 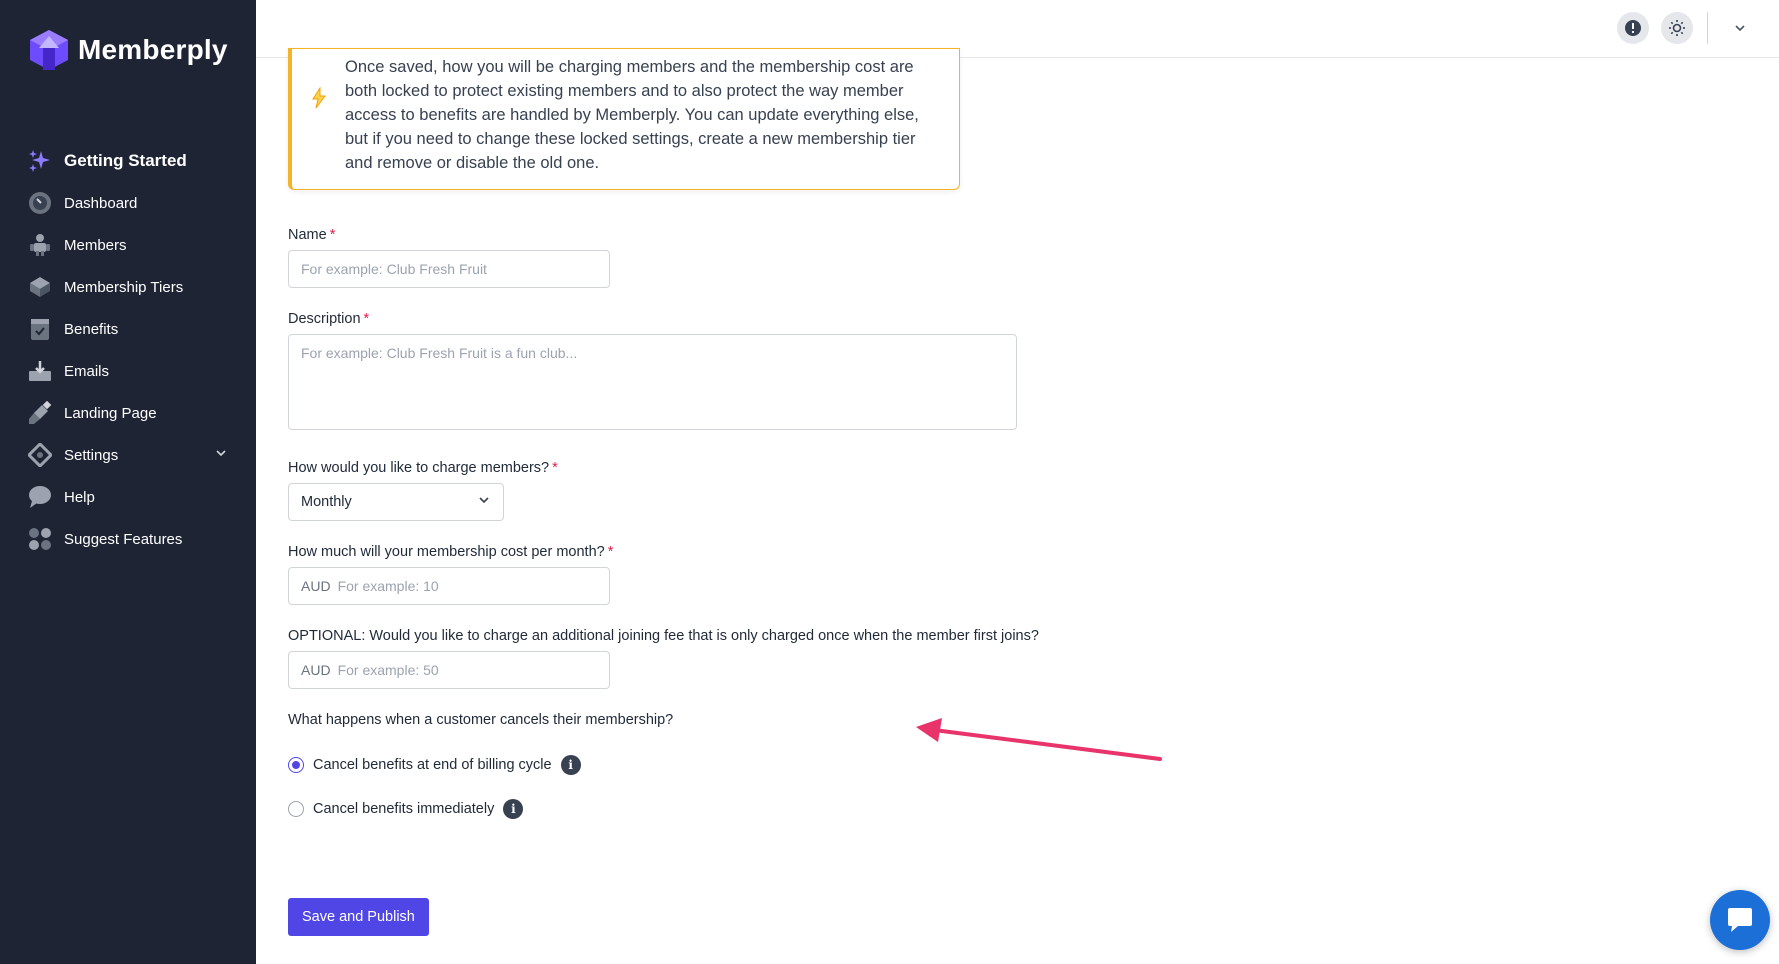 What do you see at coordinates (388, 670) in the screenshot?
I see `joining-fee-placeholder: For example: 50` at bounding box center [388, 670].